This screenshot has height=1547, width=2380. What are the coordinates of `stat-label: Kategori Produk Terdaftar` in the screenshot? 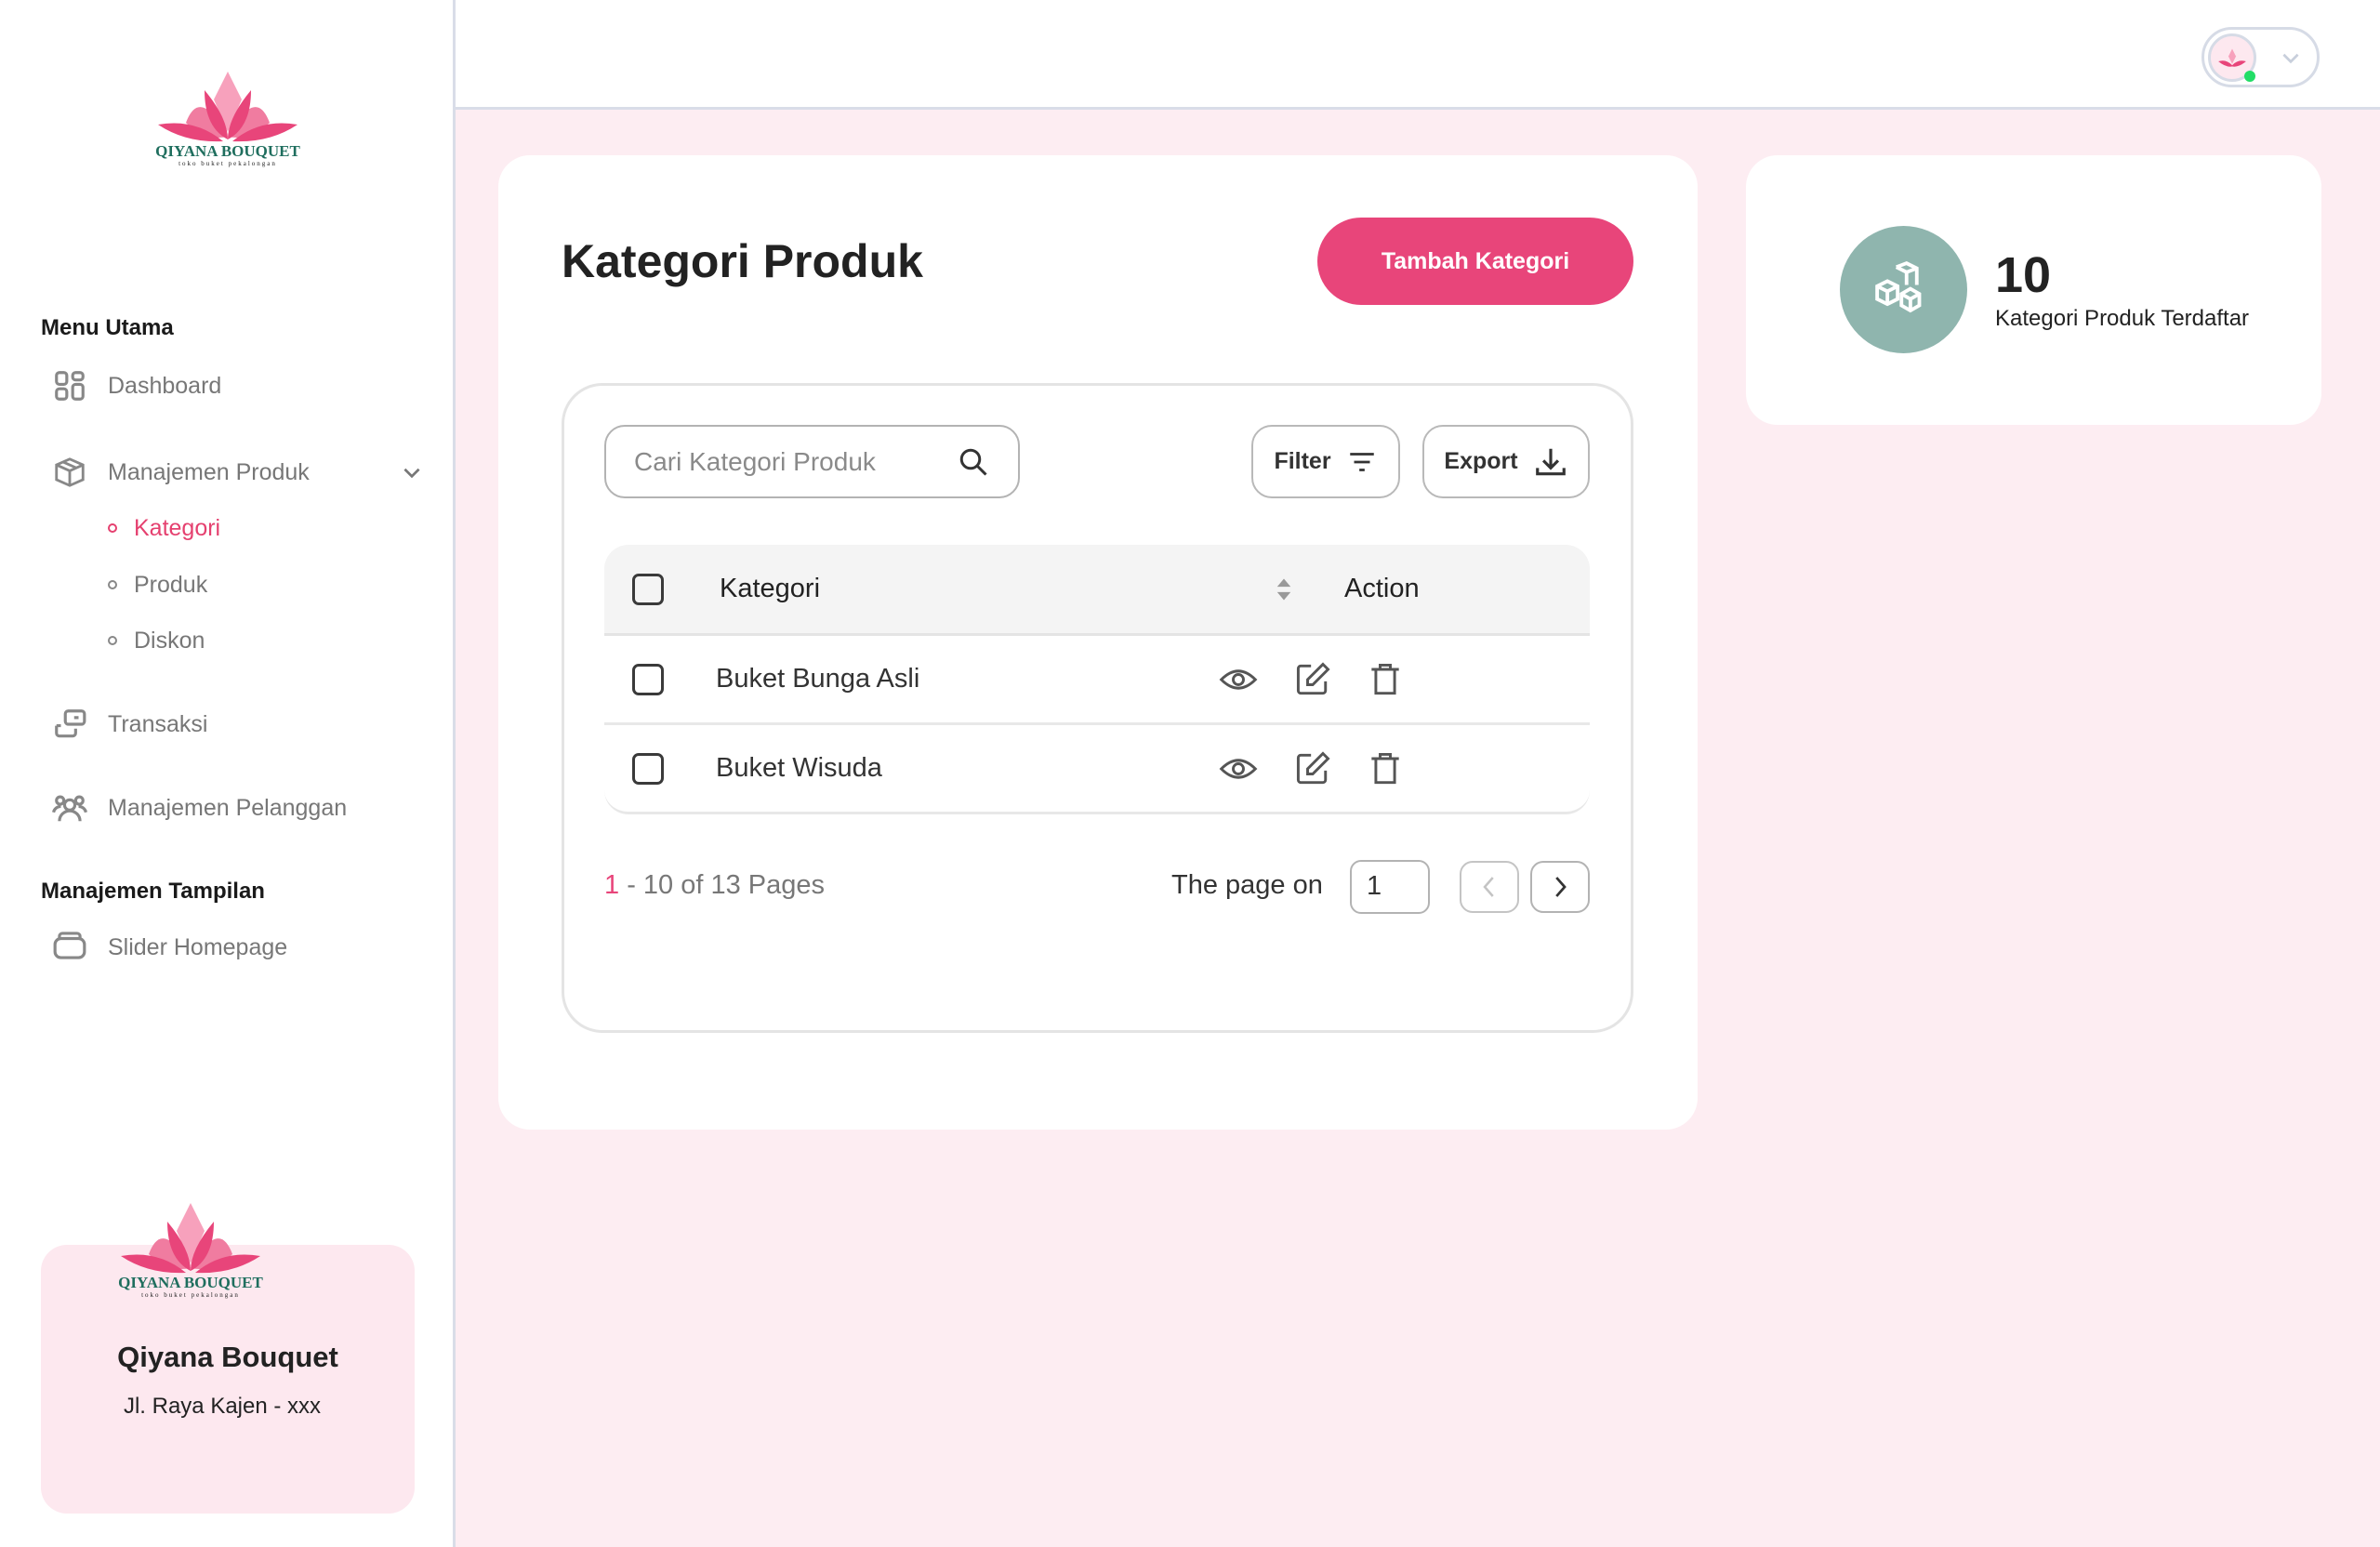 It's located at (2122, 318).